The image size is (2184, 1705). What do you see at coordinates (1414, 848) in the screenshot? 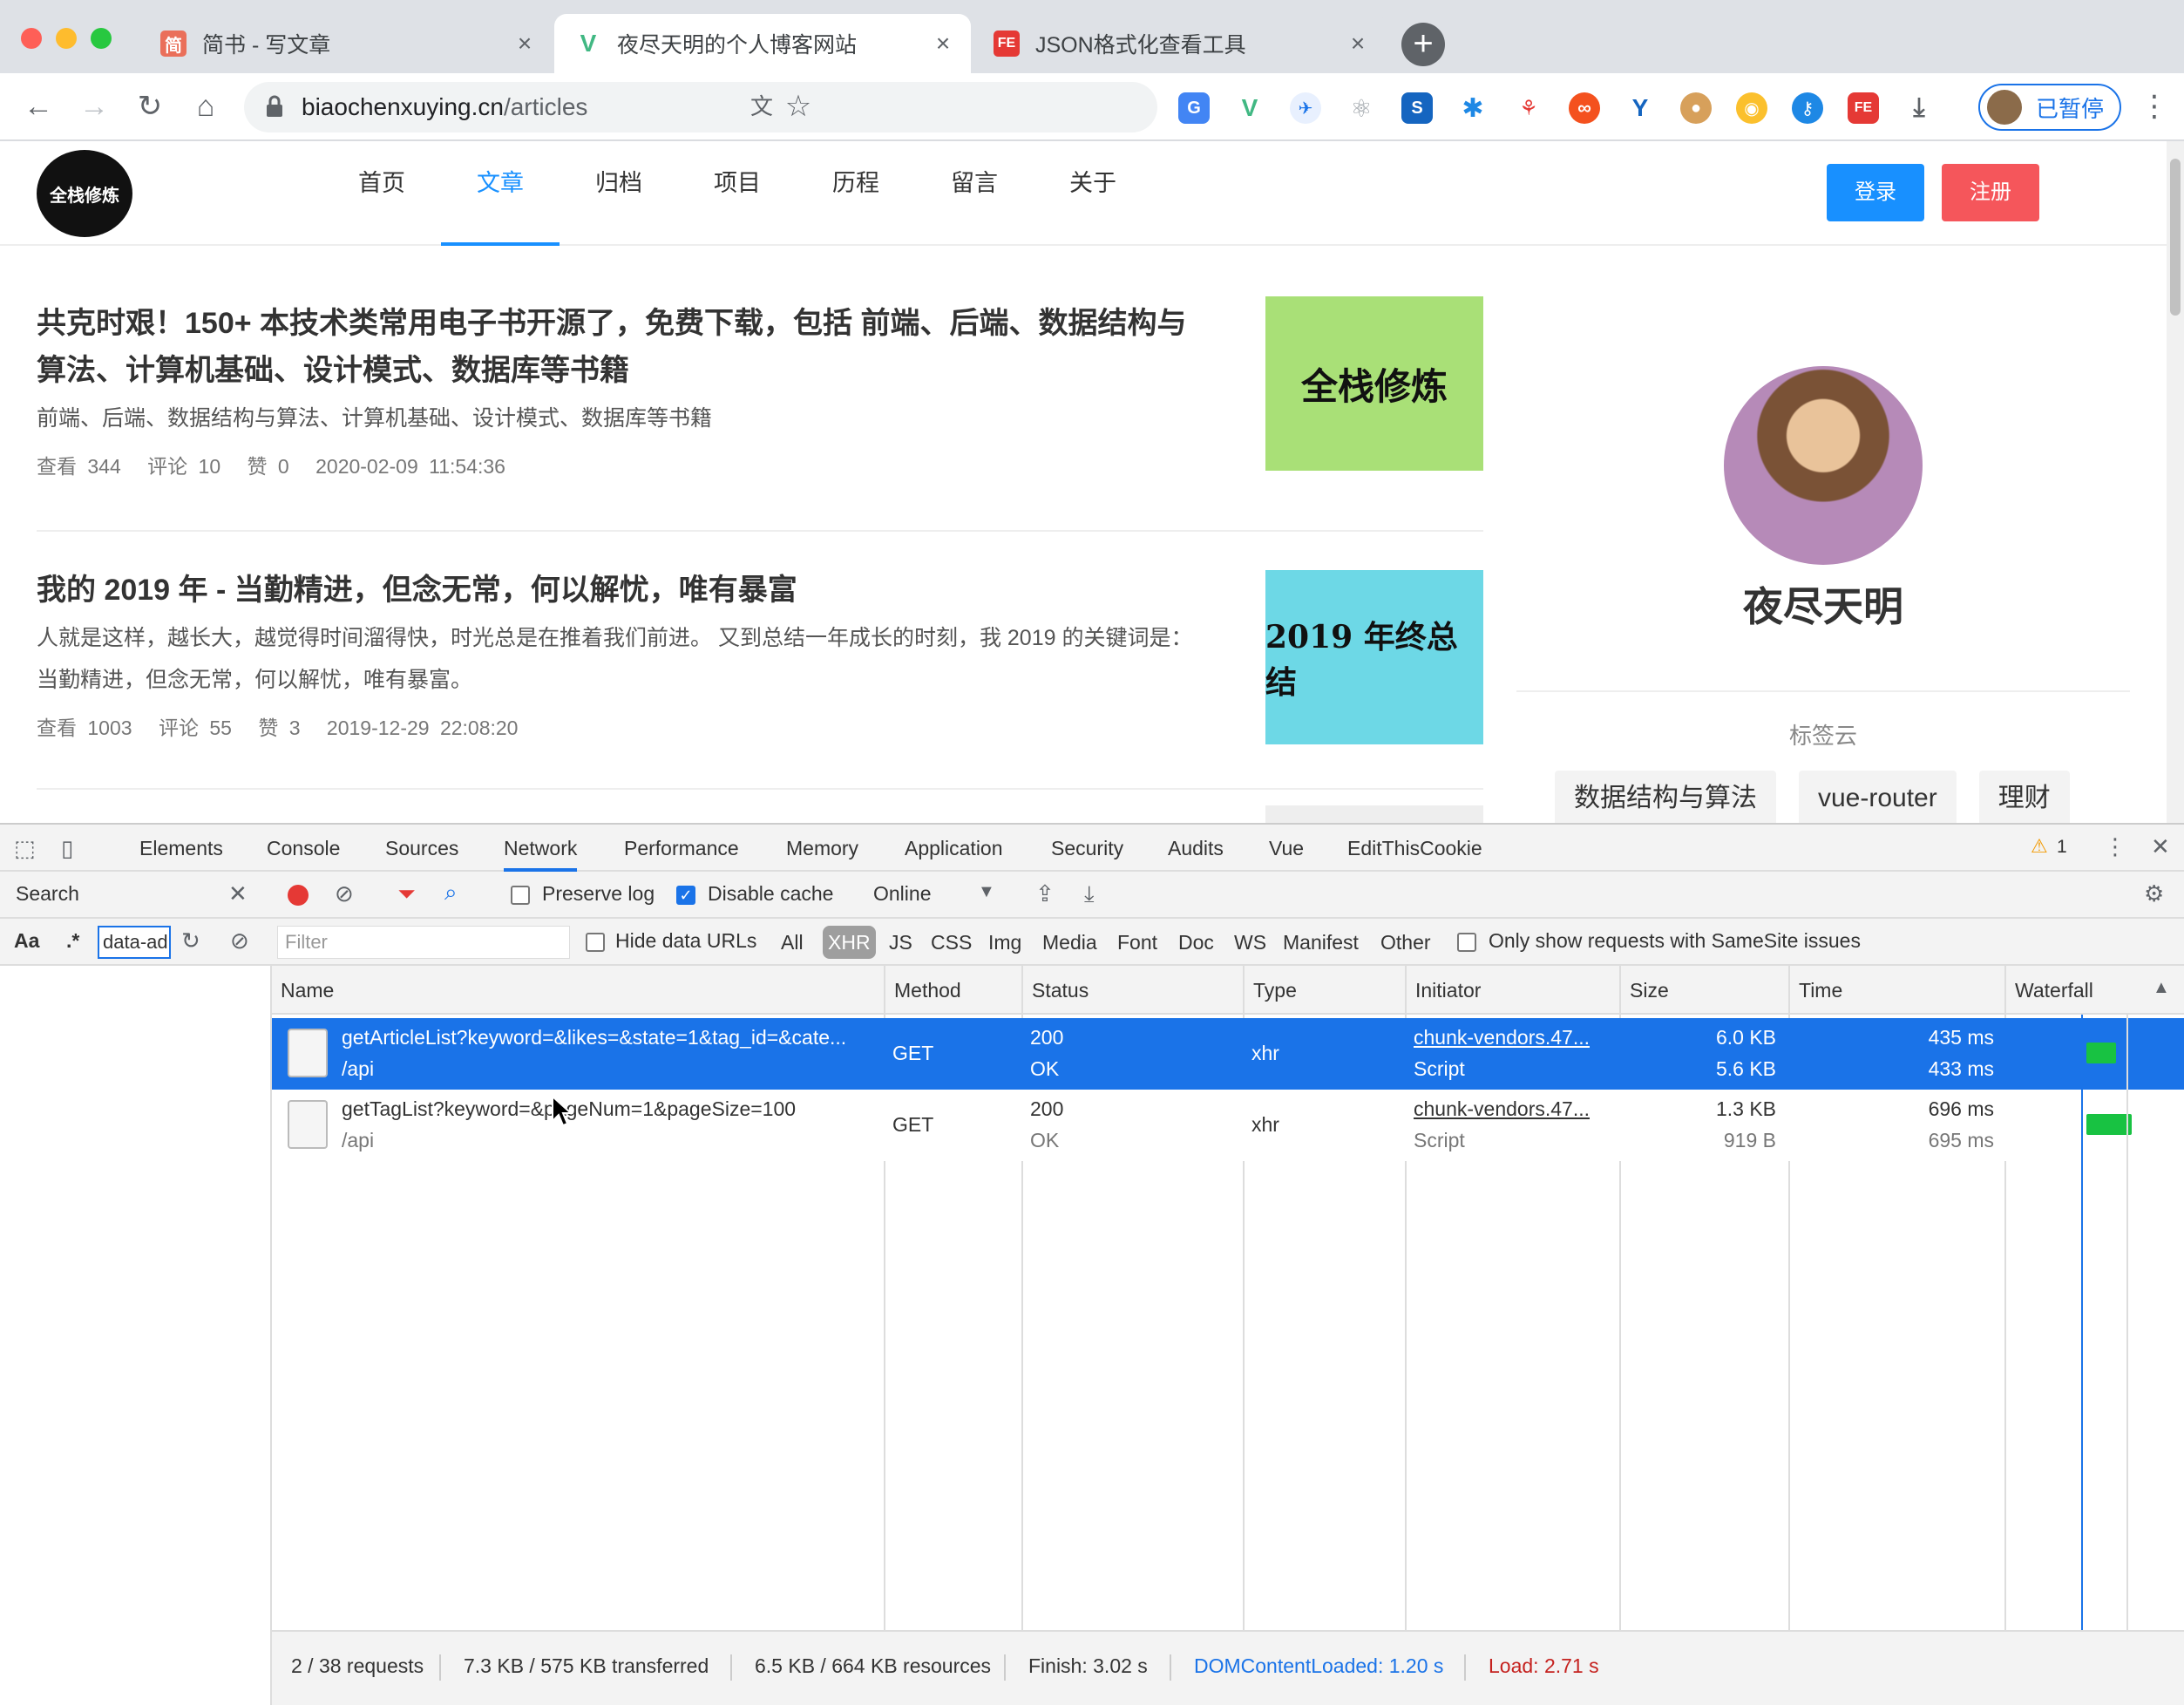
I see `tab-editthiscookie: EditThisCookie` at bounding box center [1414, 848].